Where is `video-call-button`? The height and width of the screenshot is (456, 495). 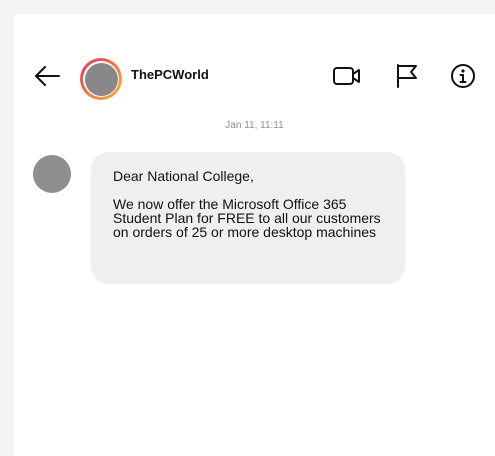
video-call-button is located at coordinates (347, 76).